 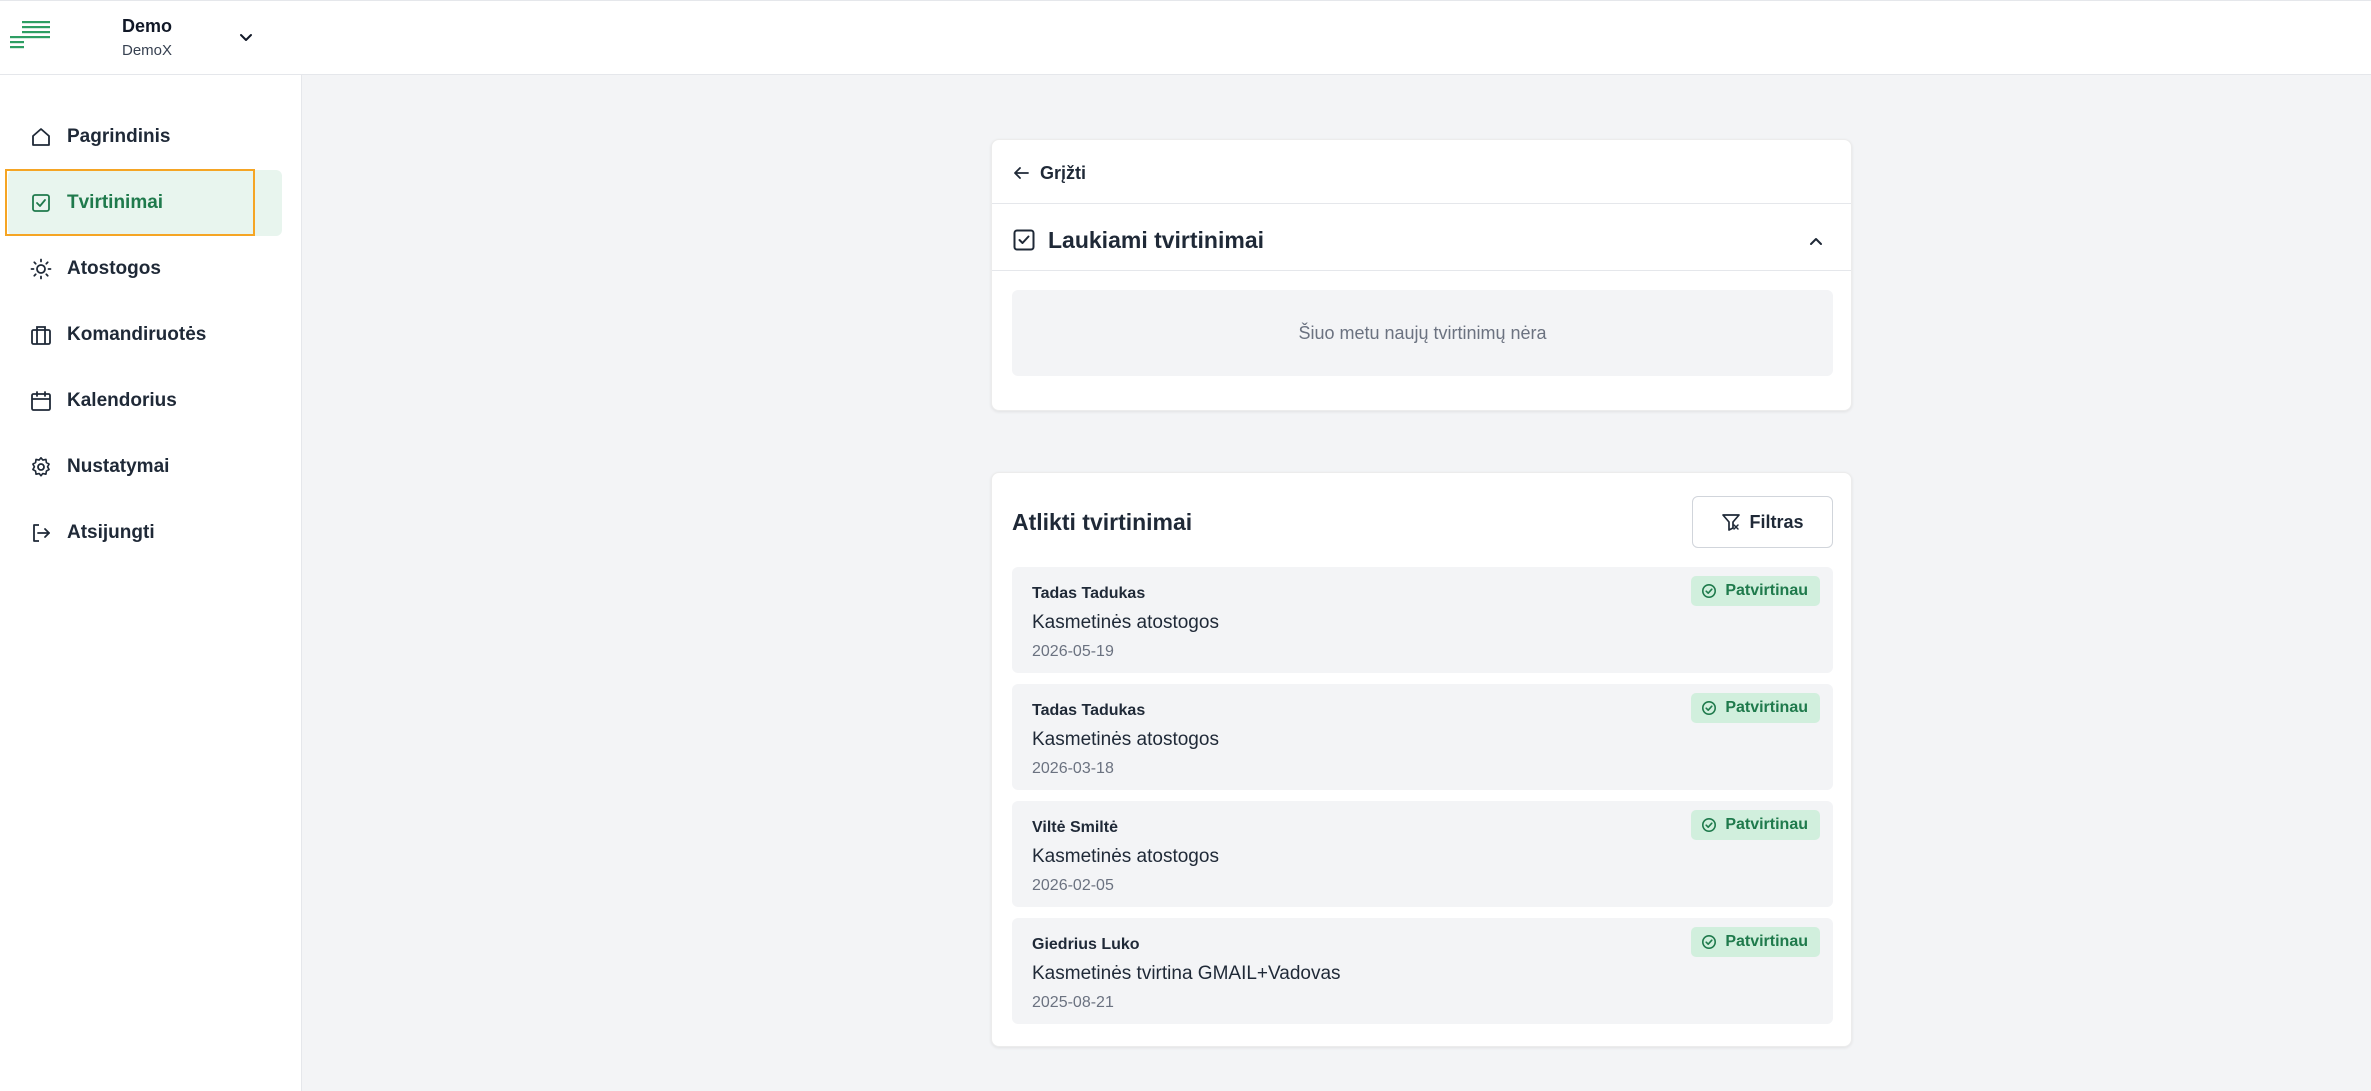 What do you see at coordinates (1156, 239) in the screenshot?
I see `pending-title: Laukiami tvirtinimai` at bounding box center [1156, 239].